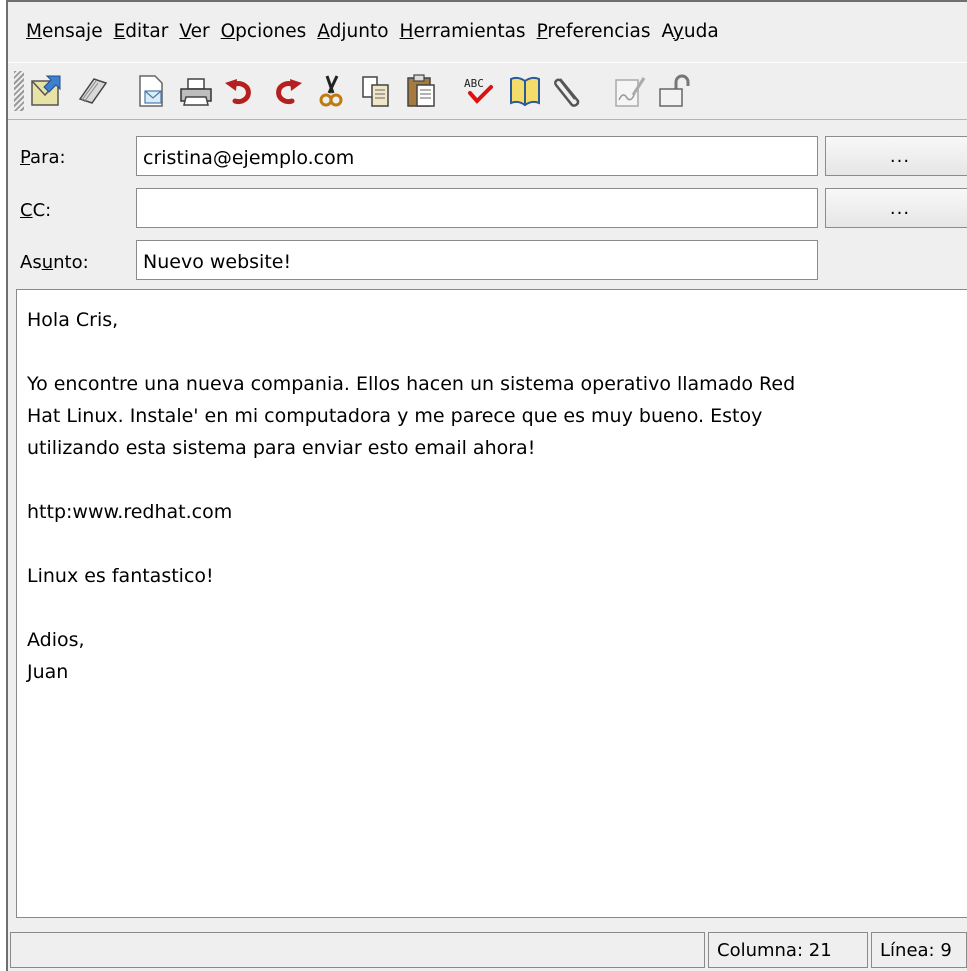  I want to click on menu-mnemonic: H, so click(406, 31).